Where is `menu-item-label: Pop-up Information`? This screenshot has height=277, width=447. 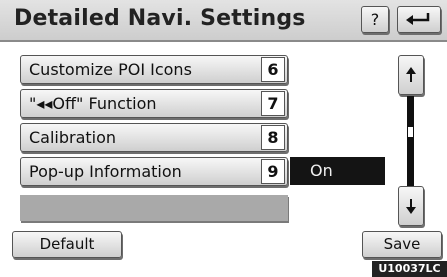
menu-item-label: Pop-up Information is located at coordinates (105, 171).